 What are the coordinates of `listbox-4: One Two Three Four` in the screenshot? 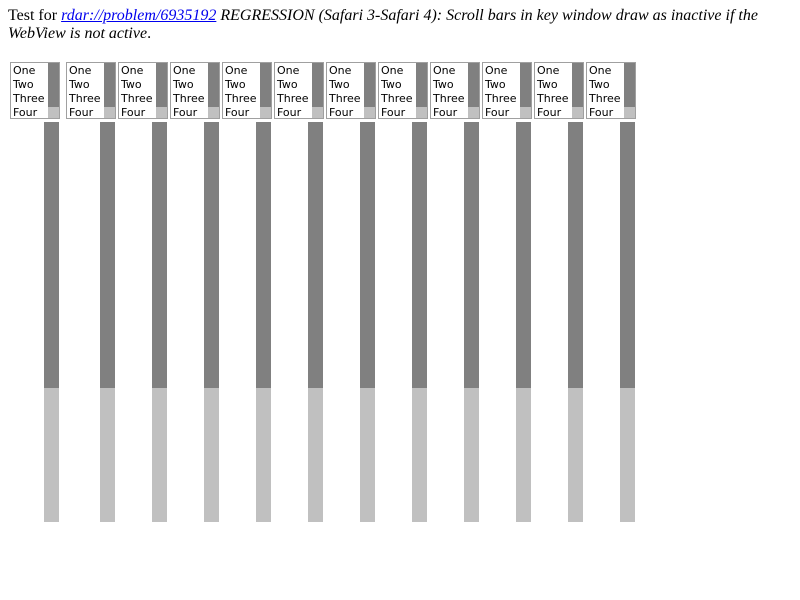 It's located at (195, 90).